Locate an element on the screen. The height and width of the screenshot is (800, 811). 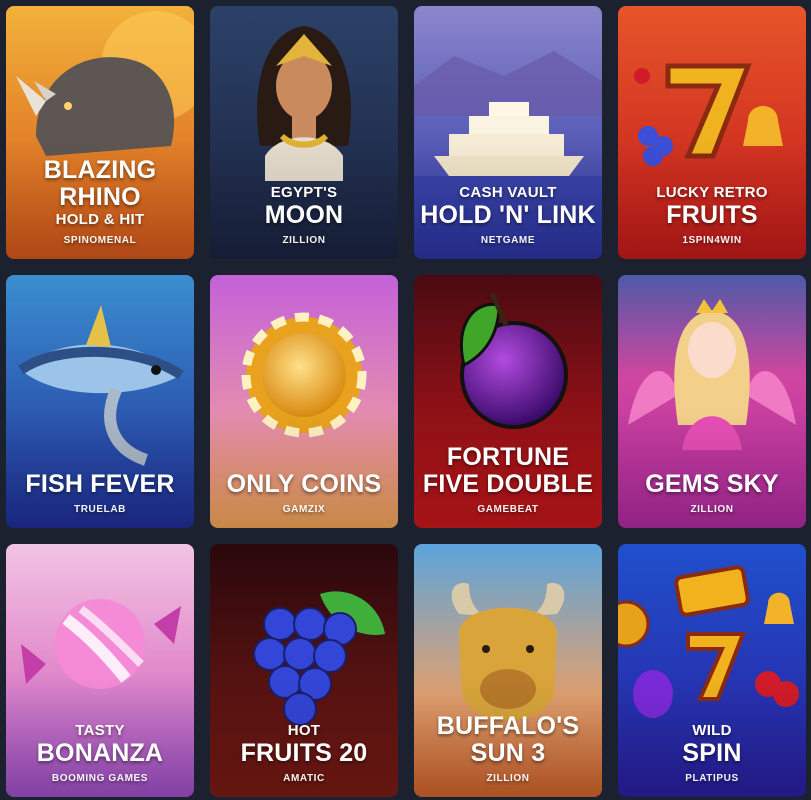
game-title-line: SUN 3 is located at coordinates (508, 753).